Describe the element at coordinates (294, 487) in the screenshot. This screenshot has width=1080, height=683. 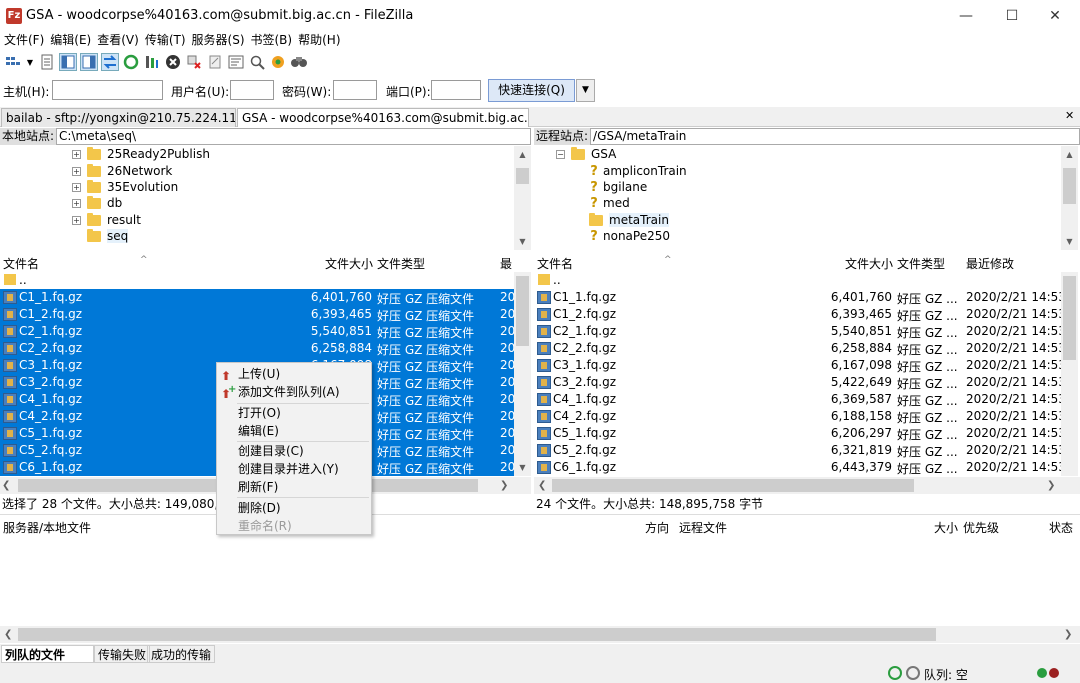
I see `menu-item-refresh: 刷新(F)` at that location.